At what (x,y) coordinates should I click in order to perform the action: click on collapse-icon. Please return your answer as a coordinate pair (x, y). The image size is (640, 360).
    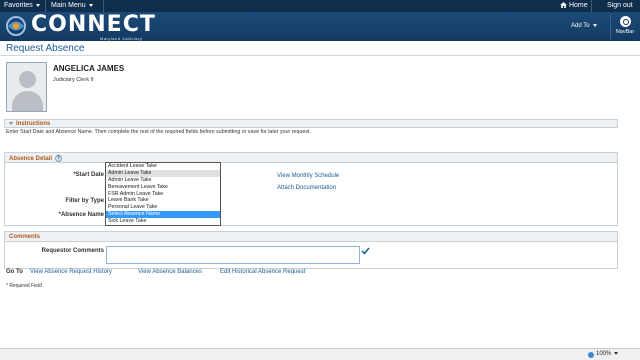
    Looking at the image, I should click on (11, 123).